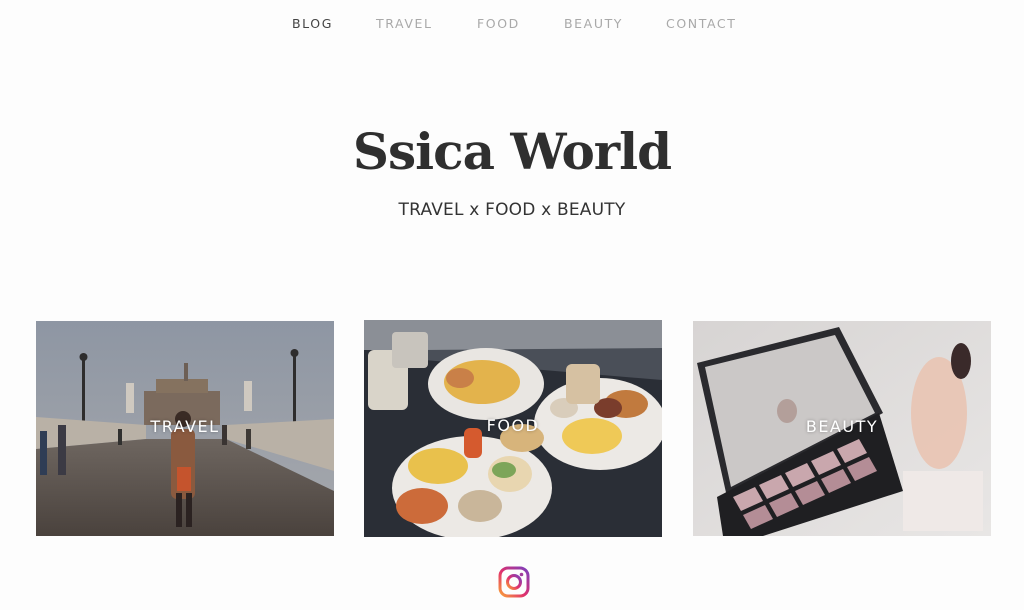  I want to click on site-title: Ssica World, so click(512, 152).